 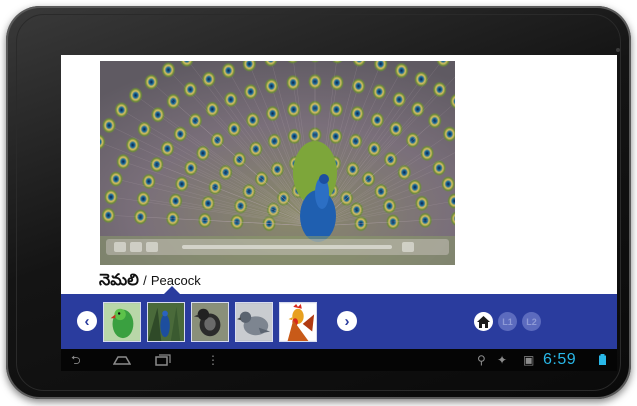 What do you see at coordinates (119, 280) in the screenshot?
I see `telugu-word: నెమలి` at bounding box center [119, 280].